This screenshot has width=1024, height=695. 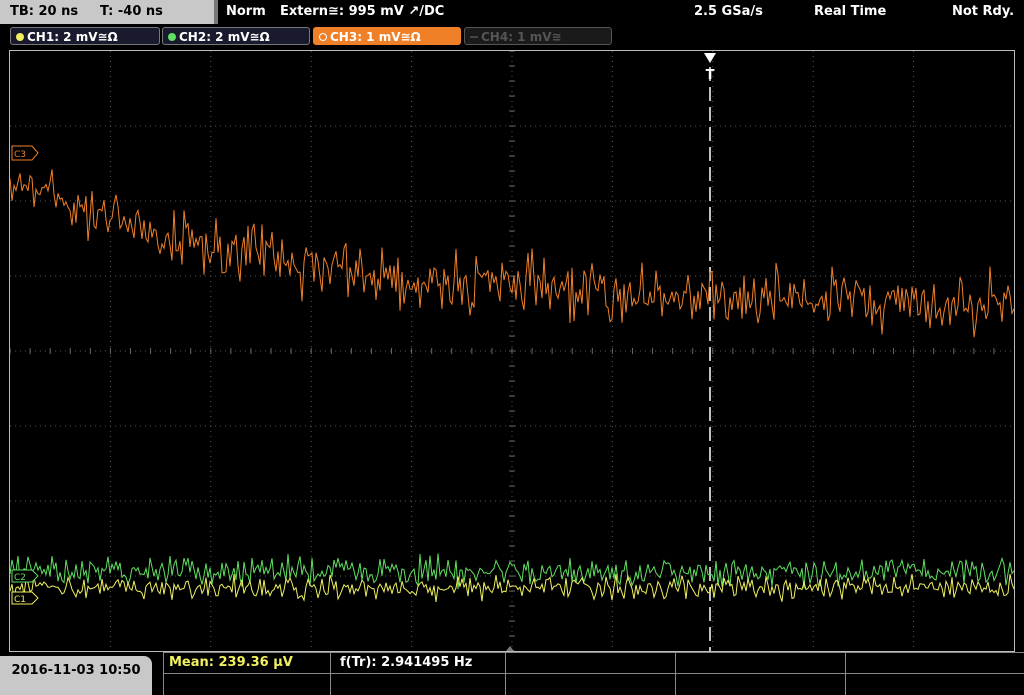 I want to click on channel-3-chip: CH3: 1 mV≅Ω, so click(x=387, y=36).